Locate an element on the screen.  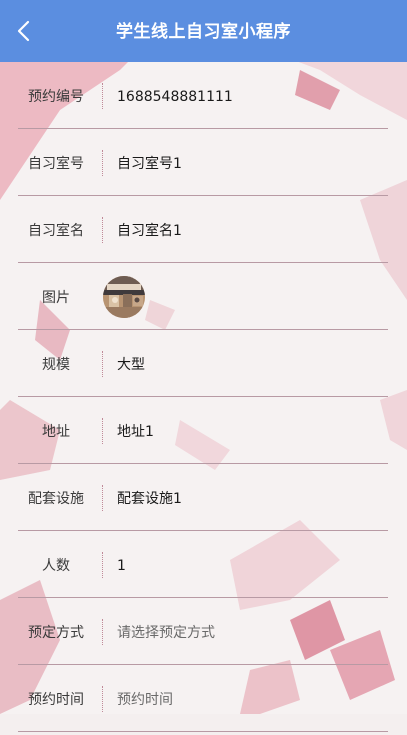
page-title: 学生线上自习室小程序 is located at coordinates (203, 32).